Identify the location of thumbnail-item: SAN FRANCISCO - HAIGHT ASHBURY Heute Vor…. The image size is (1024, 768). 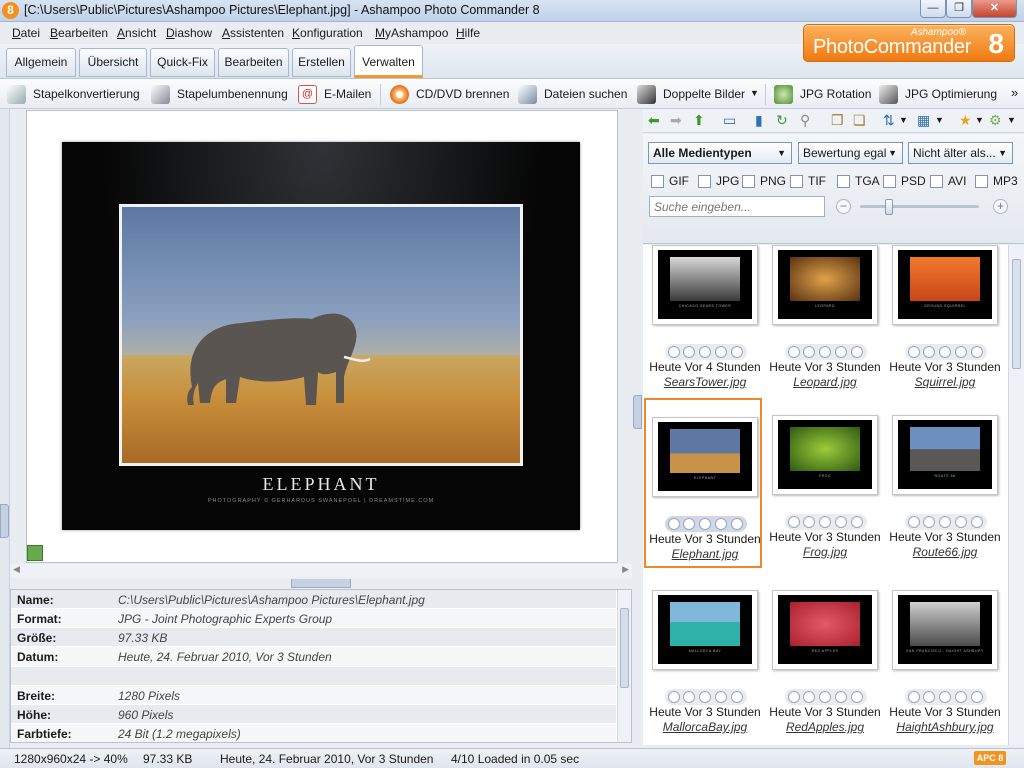
(945, 667).